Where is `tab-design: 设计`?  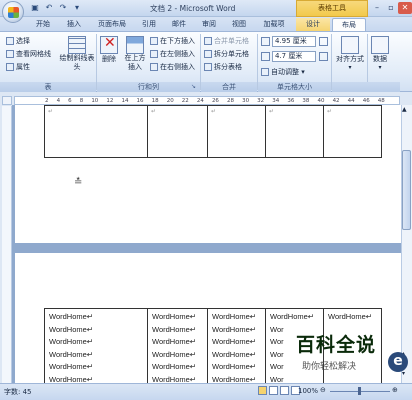 tab-design: 设计 is located at coordinates (313, 25).